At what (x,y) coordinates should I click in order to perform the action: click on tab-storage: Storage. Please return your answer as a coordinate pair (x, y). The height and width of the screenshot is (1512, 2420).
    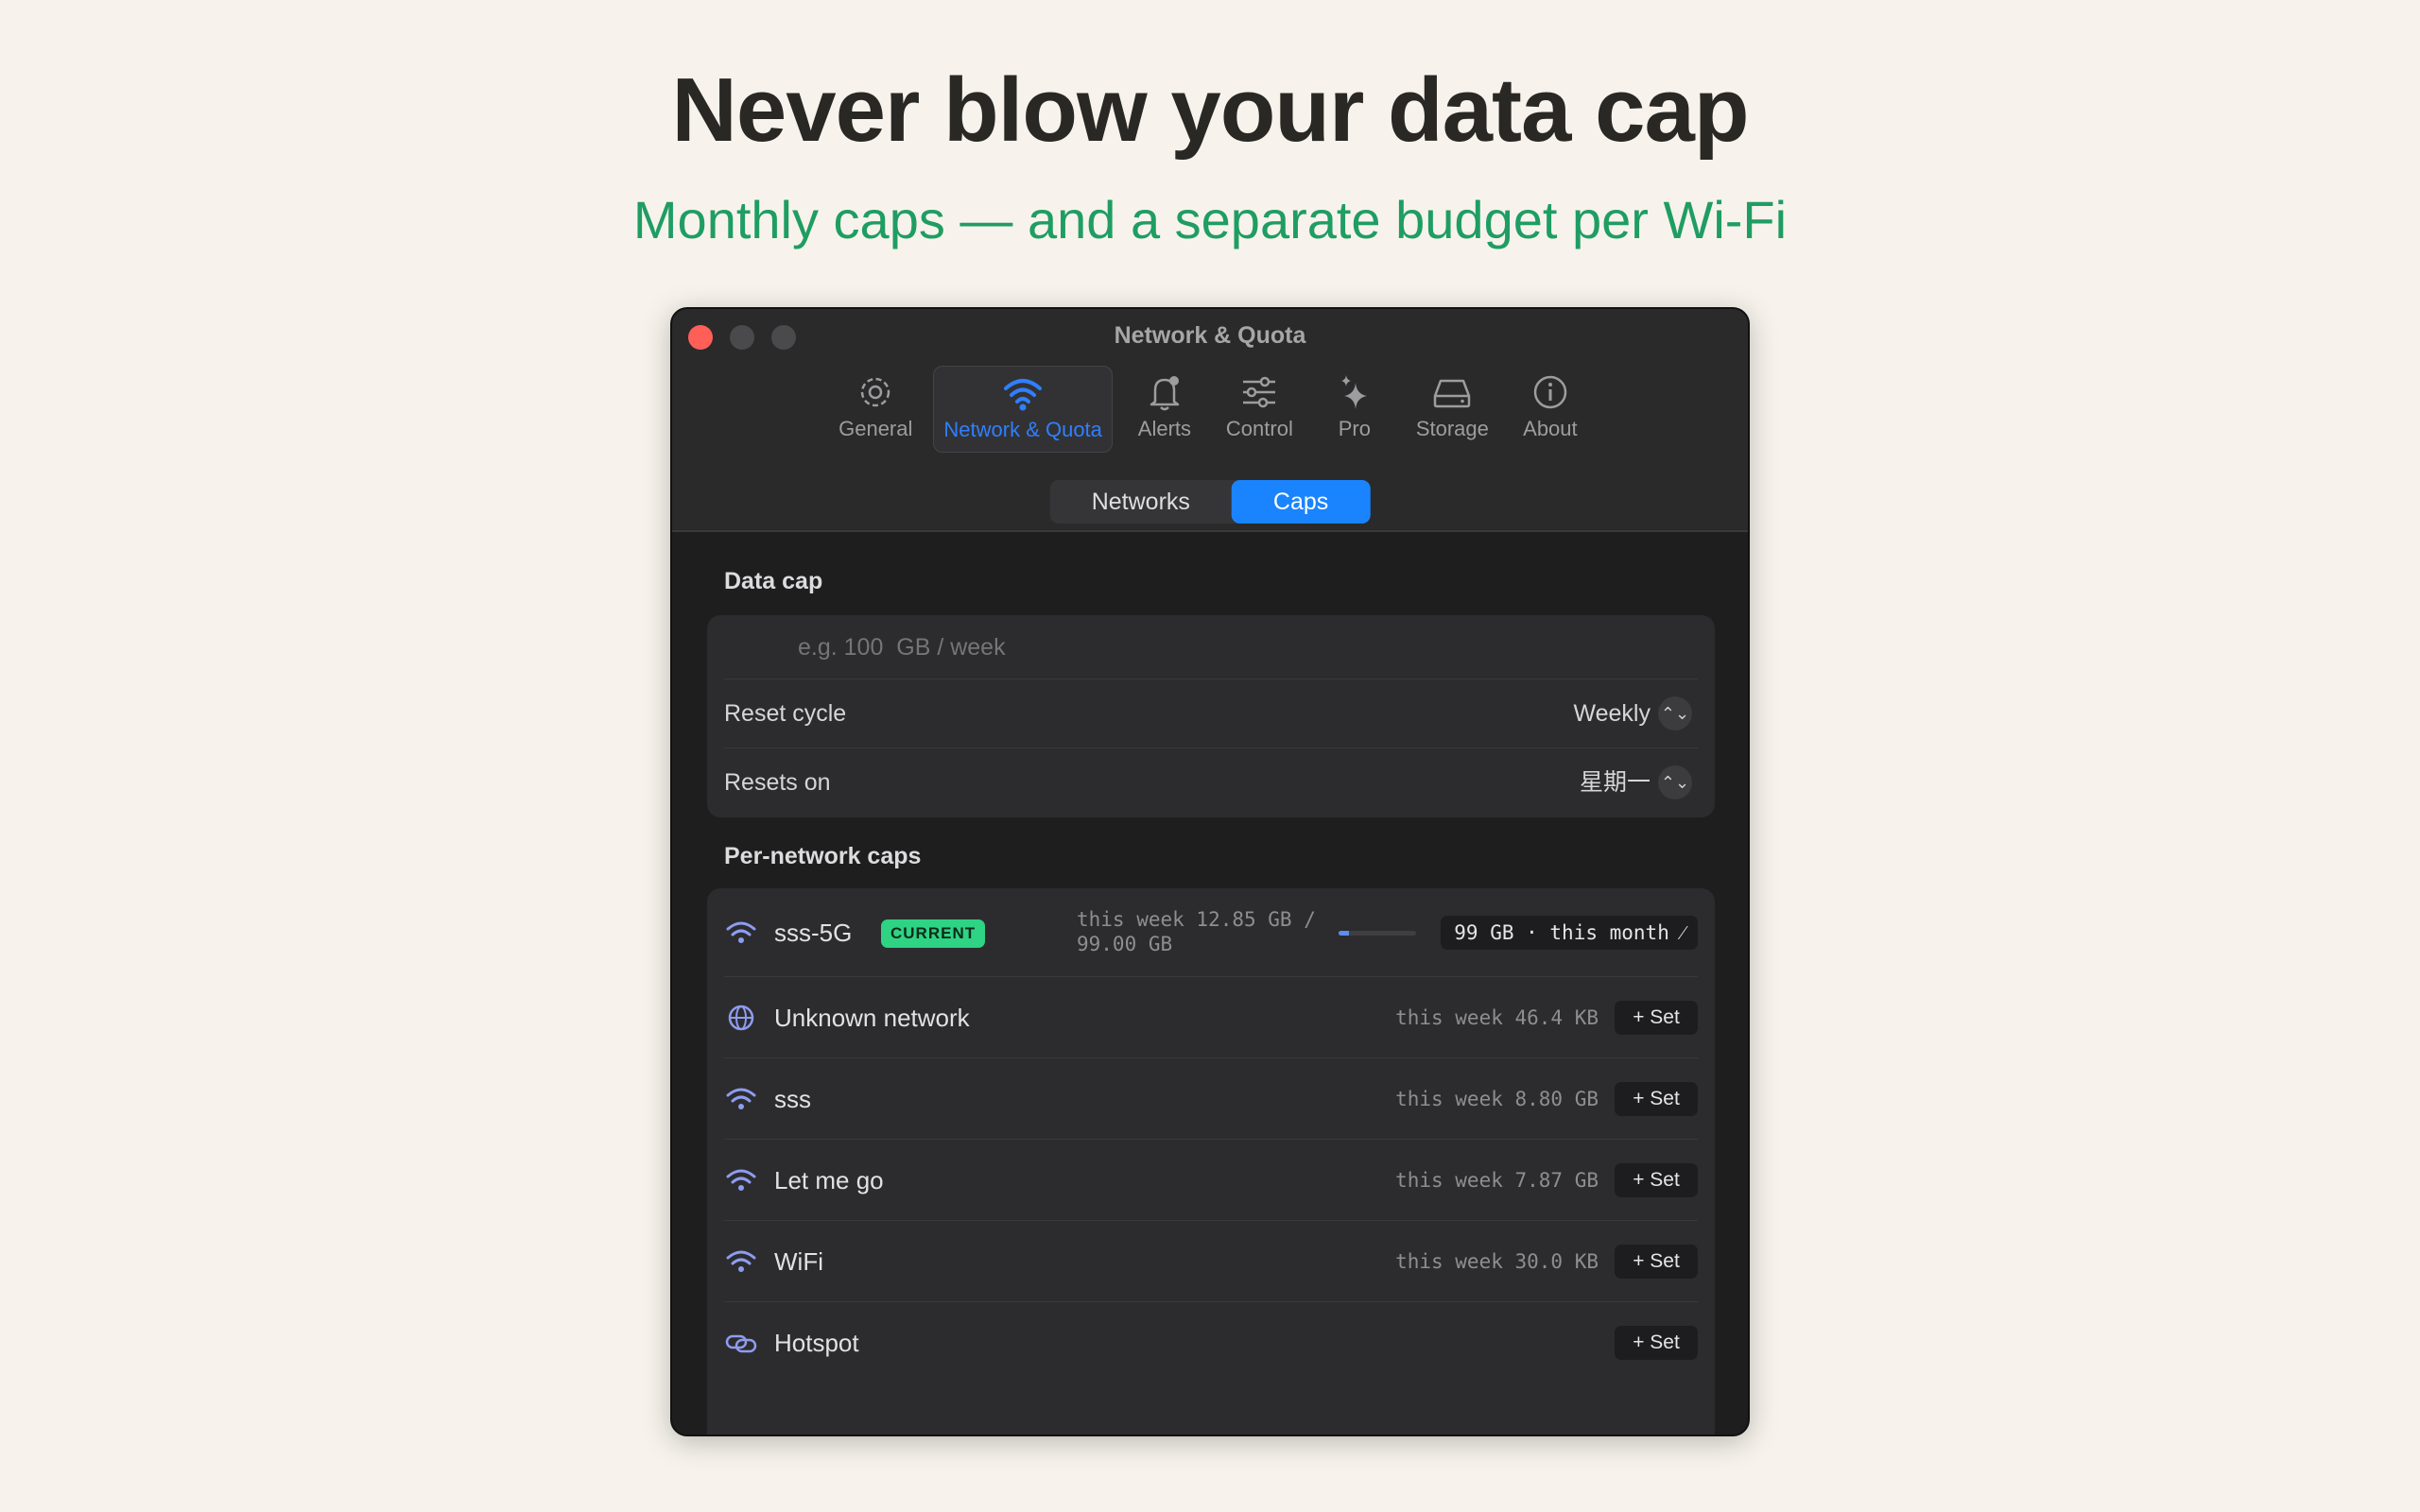
    Looking at the image, I should click on (1452, 409).